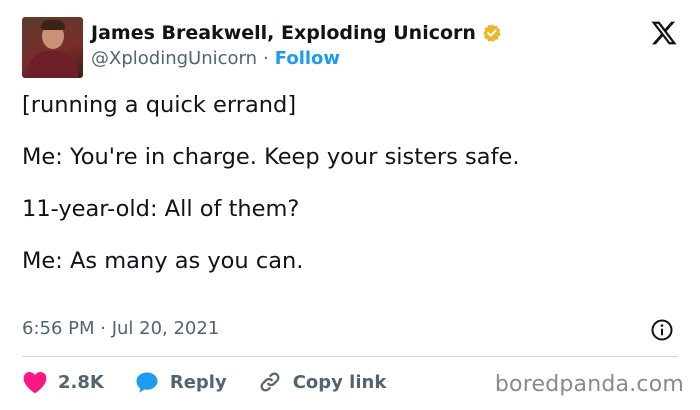 This screenshot has height=410, width=700. I want to click on reply-button: Reply, so click(180, 382).